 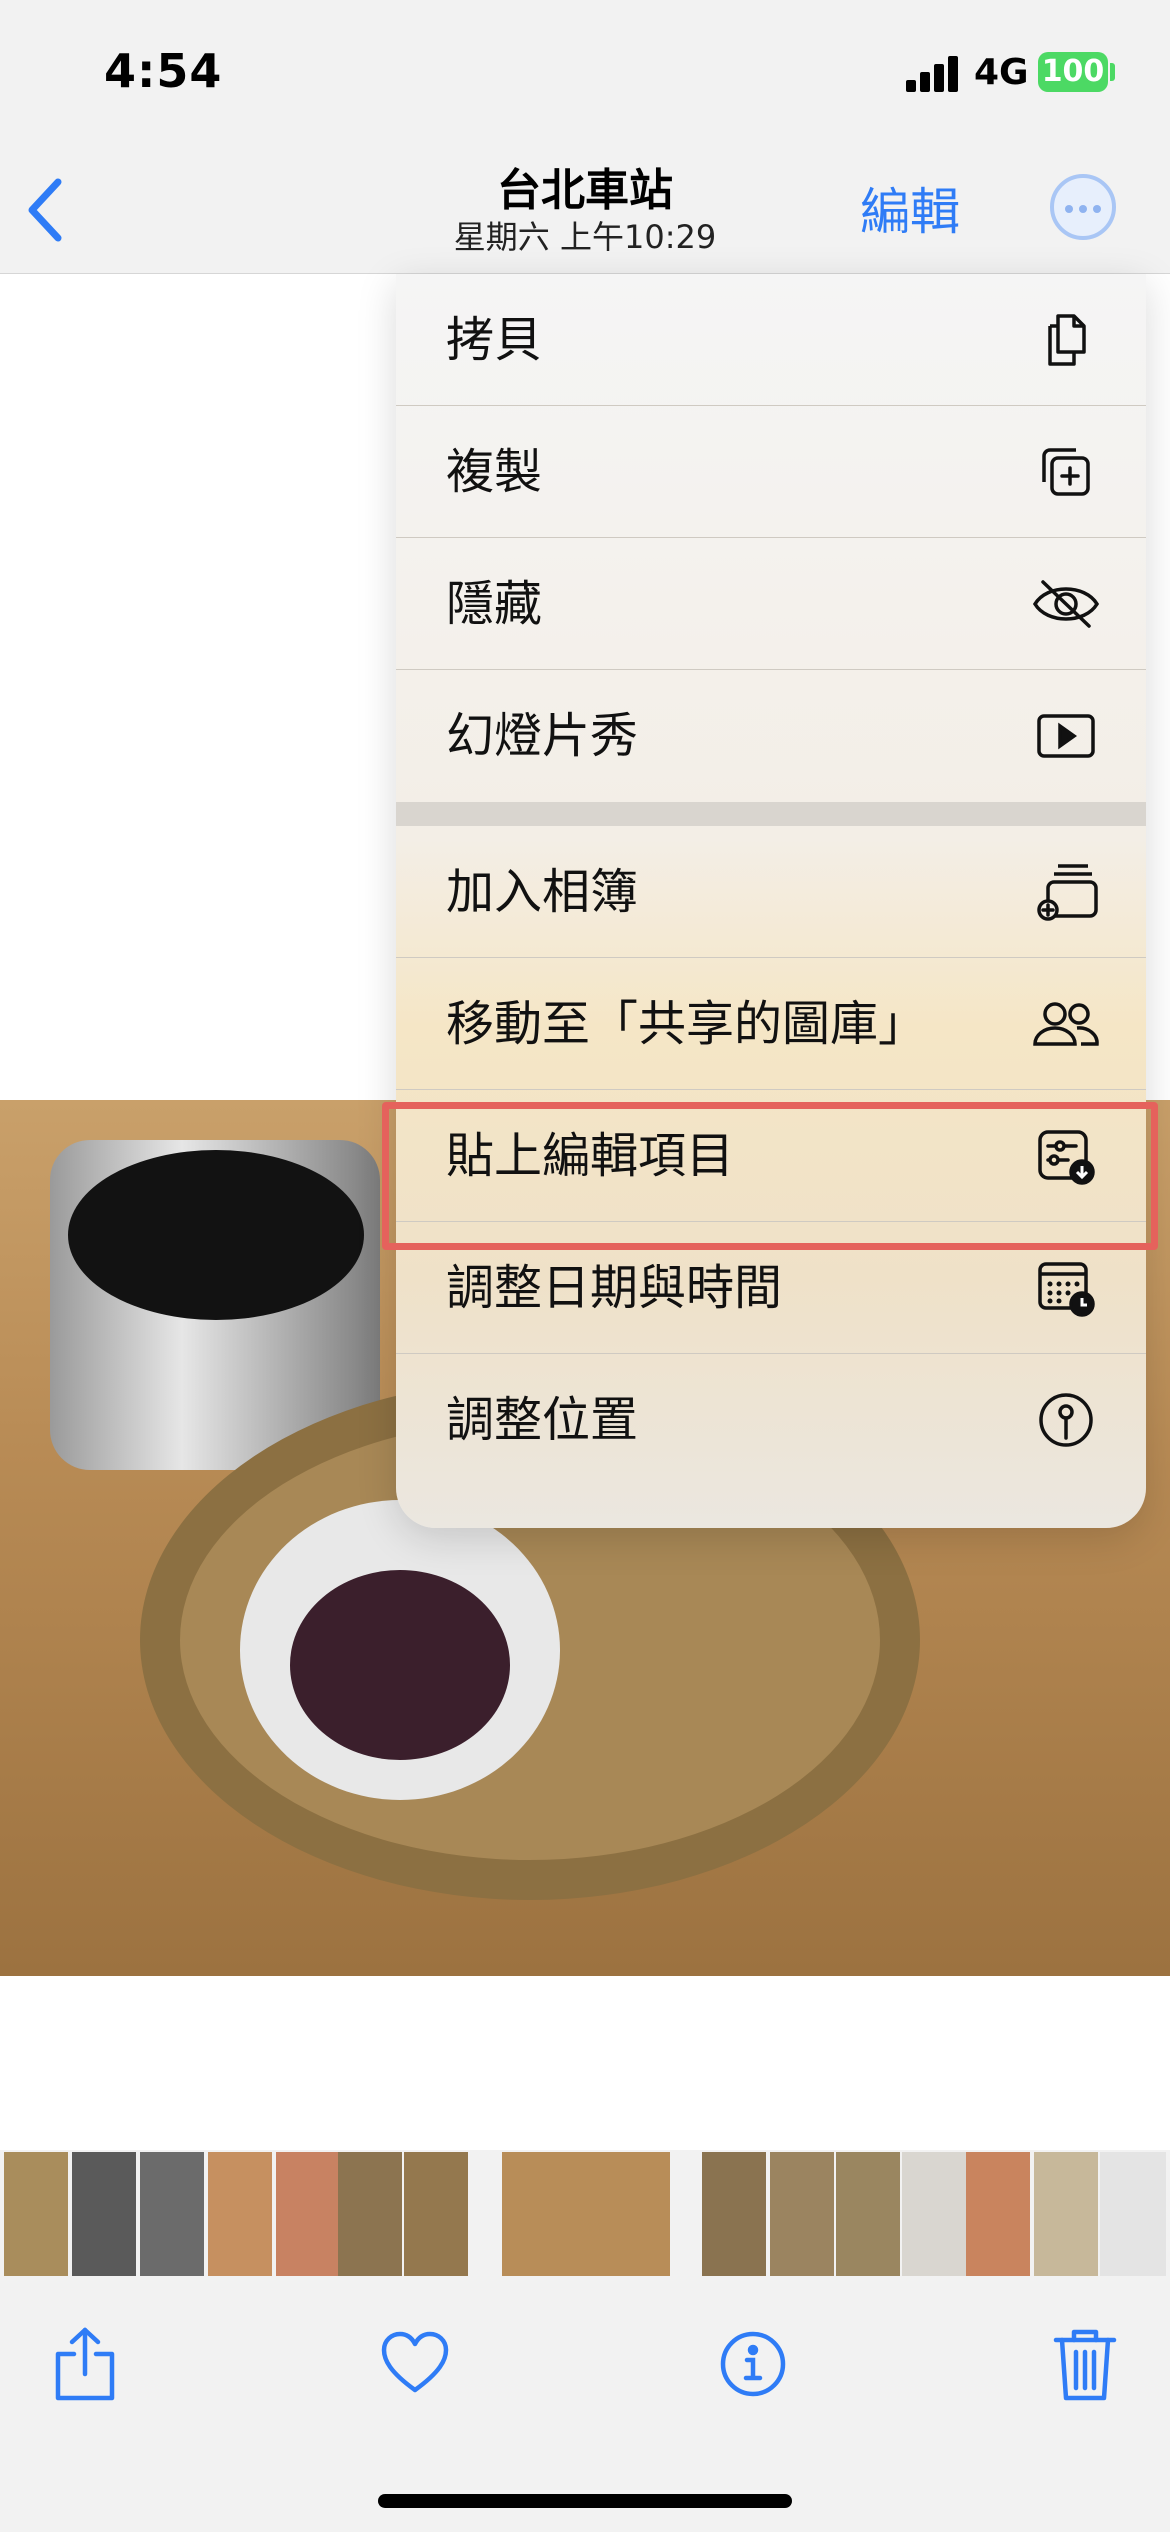 I want to click on status-time: 4:54, so click(x=163, y=71).